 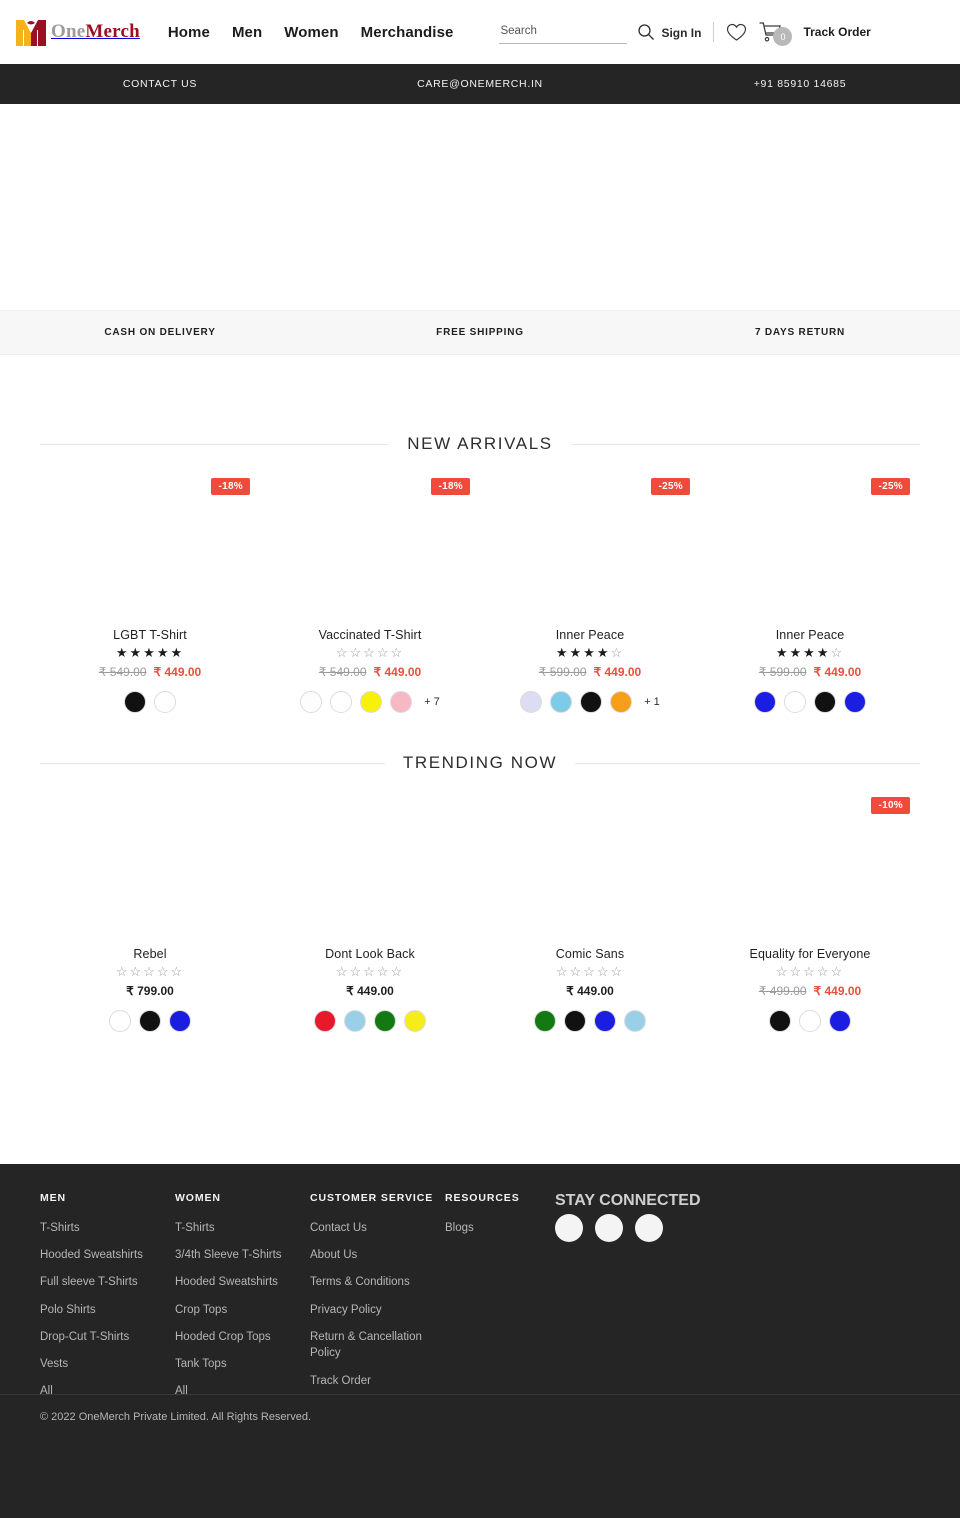 What do you see at coordinates (377, 1228) in the screenshot?
I see `footer-link: Contact Us` at bounding box center [377, 1228].